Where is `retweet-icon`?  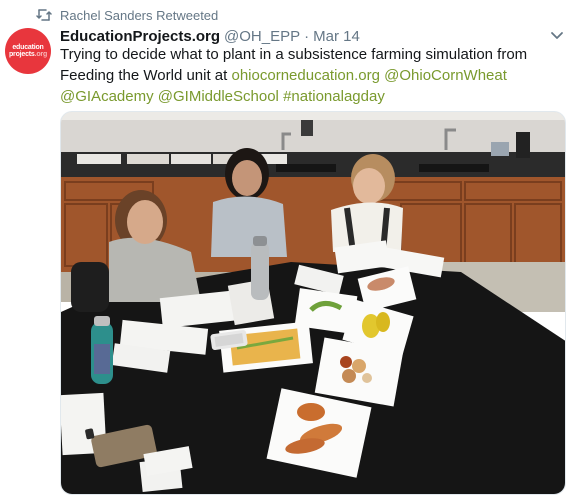 retweet-icon is located at coordinates (44, 15).